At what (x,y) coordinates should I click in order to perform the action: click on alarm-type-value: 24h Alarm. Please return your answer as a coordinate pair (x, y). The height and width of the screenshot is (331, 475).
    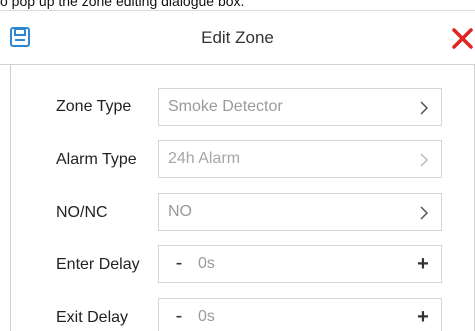
    Looking at the image, I should click on (204, 158).